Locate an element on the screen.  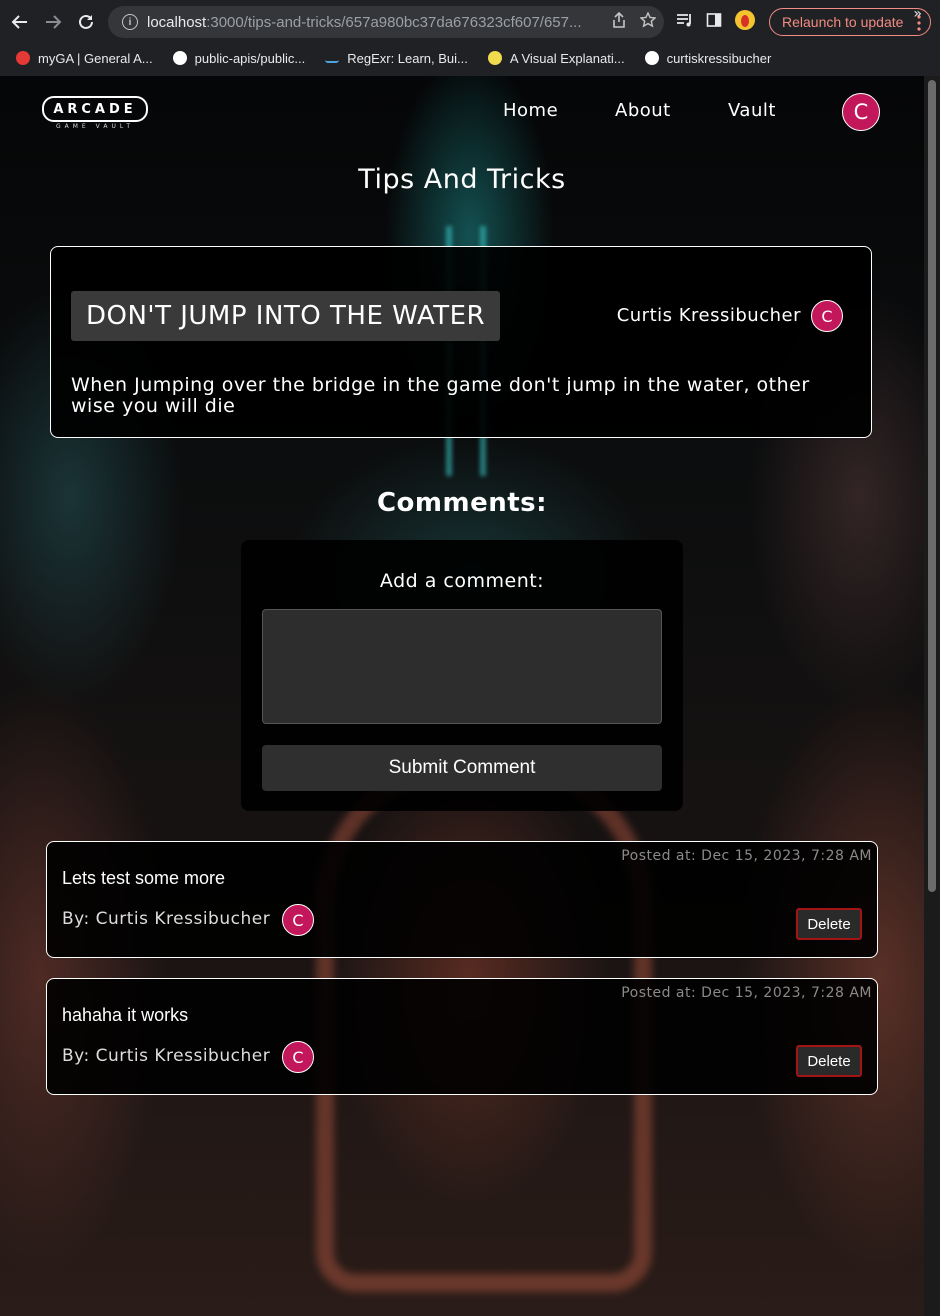
logo-text: ARCADE is located at coordinates (95, 109).